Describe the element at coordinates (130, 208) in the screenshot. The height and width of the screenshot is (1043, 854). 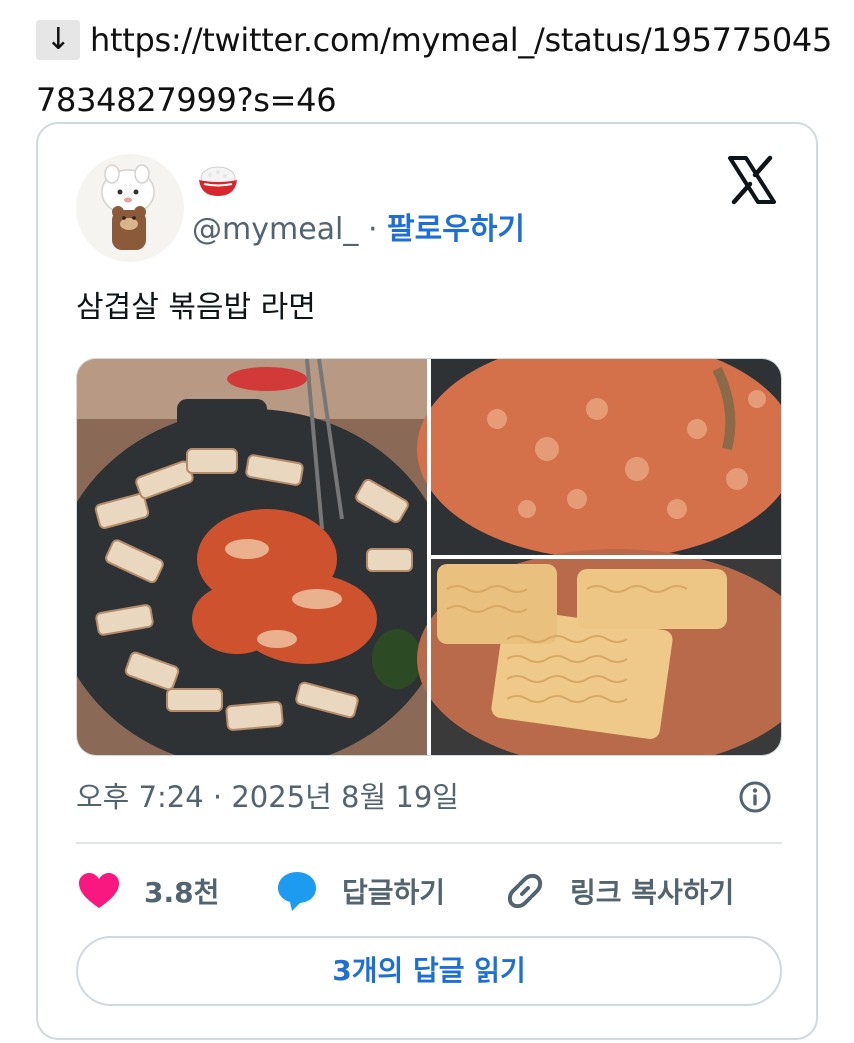
I see `avatar` at that location.